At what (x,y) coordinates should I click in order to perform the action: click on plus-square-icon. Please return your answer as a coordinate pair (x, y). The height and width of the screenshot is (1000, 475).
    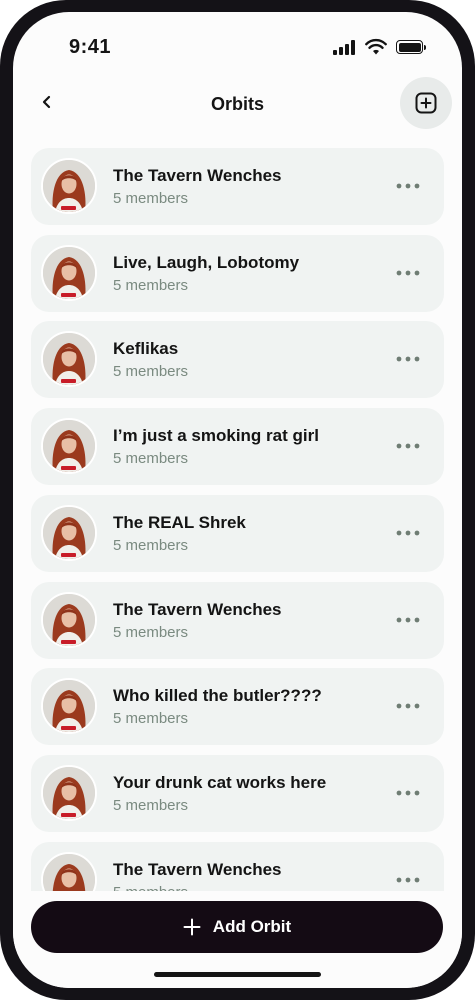
    Looking at the image, I should click on (426, 103).